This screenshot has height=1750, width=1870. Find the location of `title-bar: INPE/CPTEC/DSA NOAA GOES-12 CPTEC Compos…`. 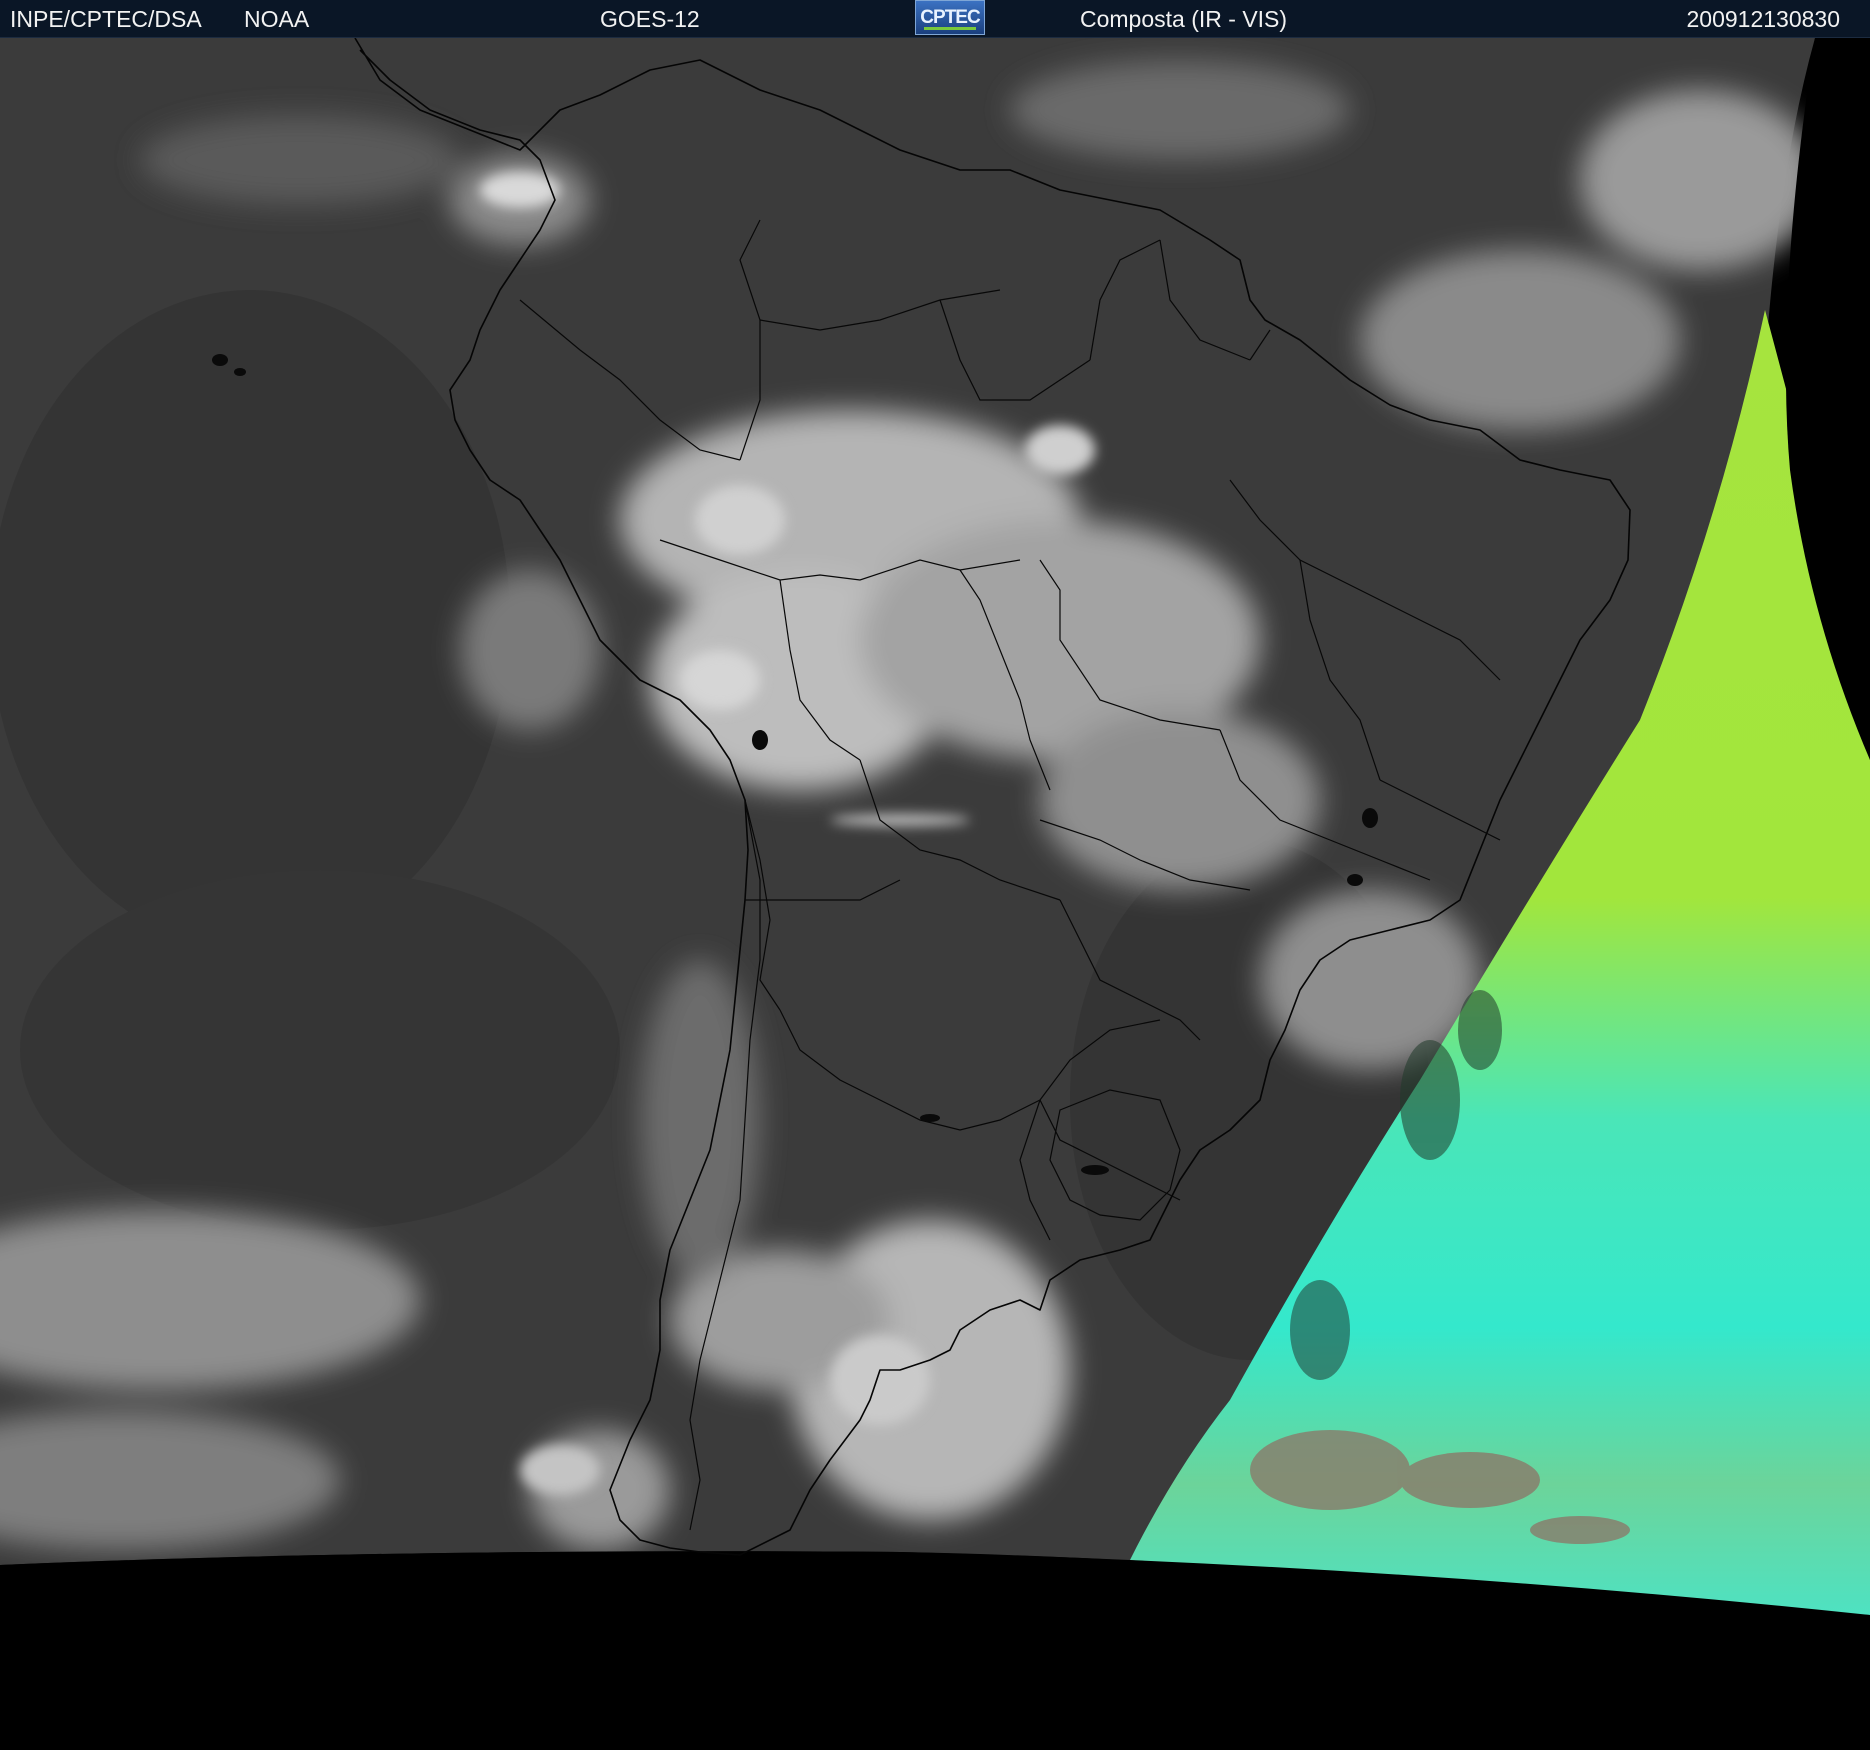

title-bar: INPE/CPTEC/DSA NOAA GOES-12 CPTEC Compos… is located at coordinates (935, 19).